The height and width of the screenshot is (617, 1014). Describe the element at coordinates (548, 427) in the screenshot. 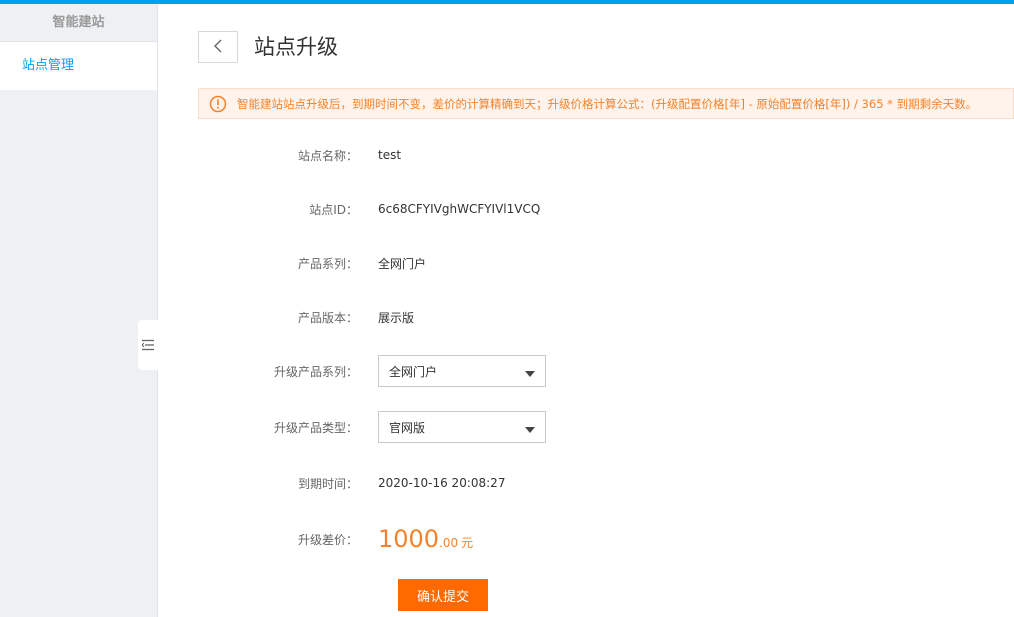

I see `form-row-upgrade-type: 升级产品类型： 官网版` at that location.